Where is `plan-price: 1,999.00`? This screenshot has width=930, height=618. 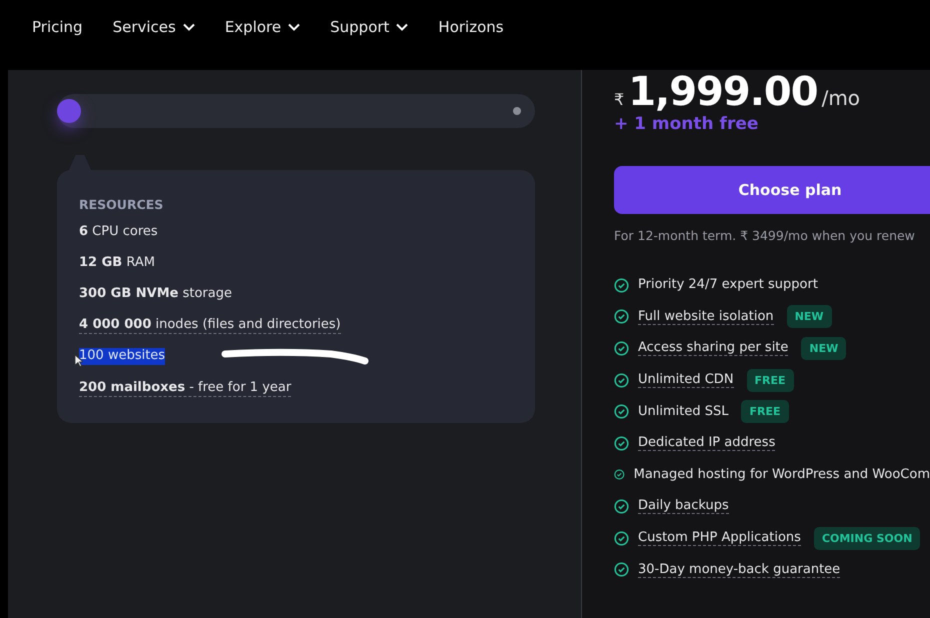
plan-price: 1,999.00 is located at coordinates (723, 92).